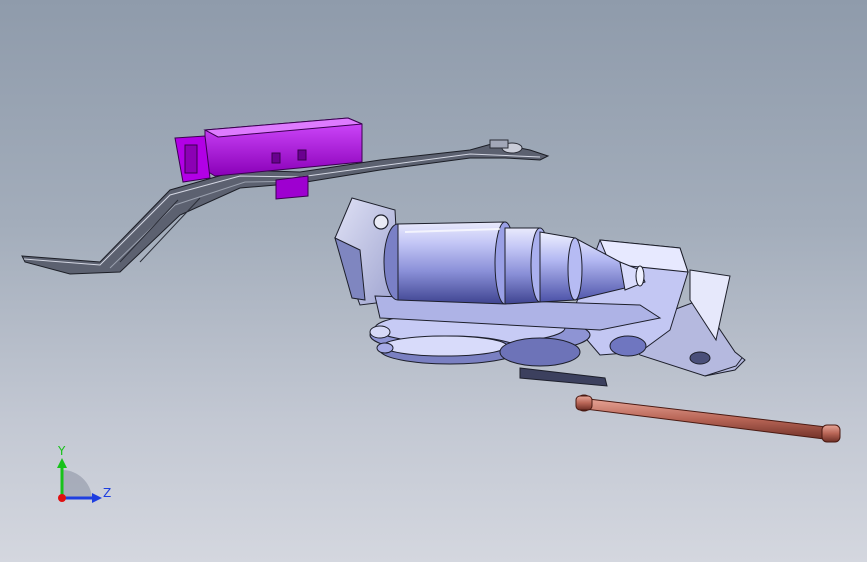 This screenshot has height=562, width=867. Describe the element at coordinates (708, 418) in the screenshot. I see `shaft-rod` at that location.